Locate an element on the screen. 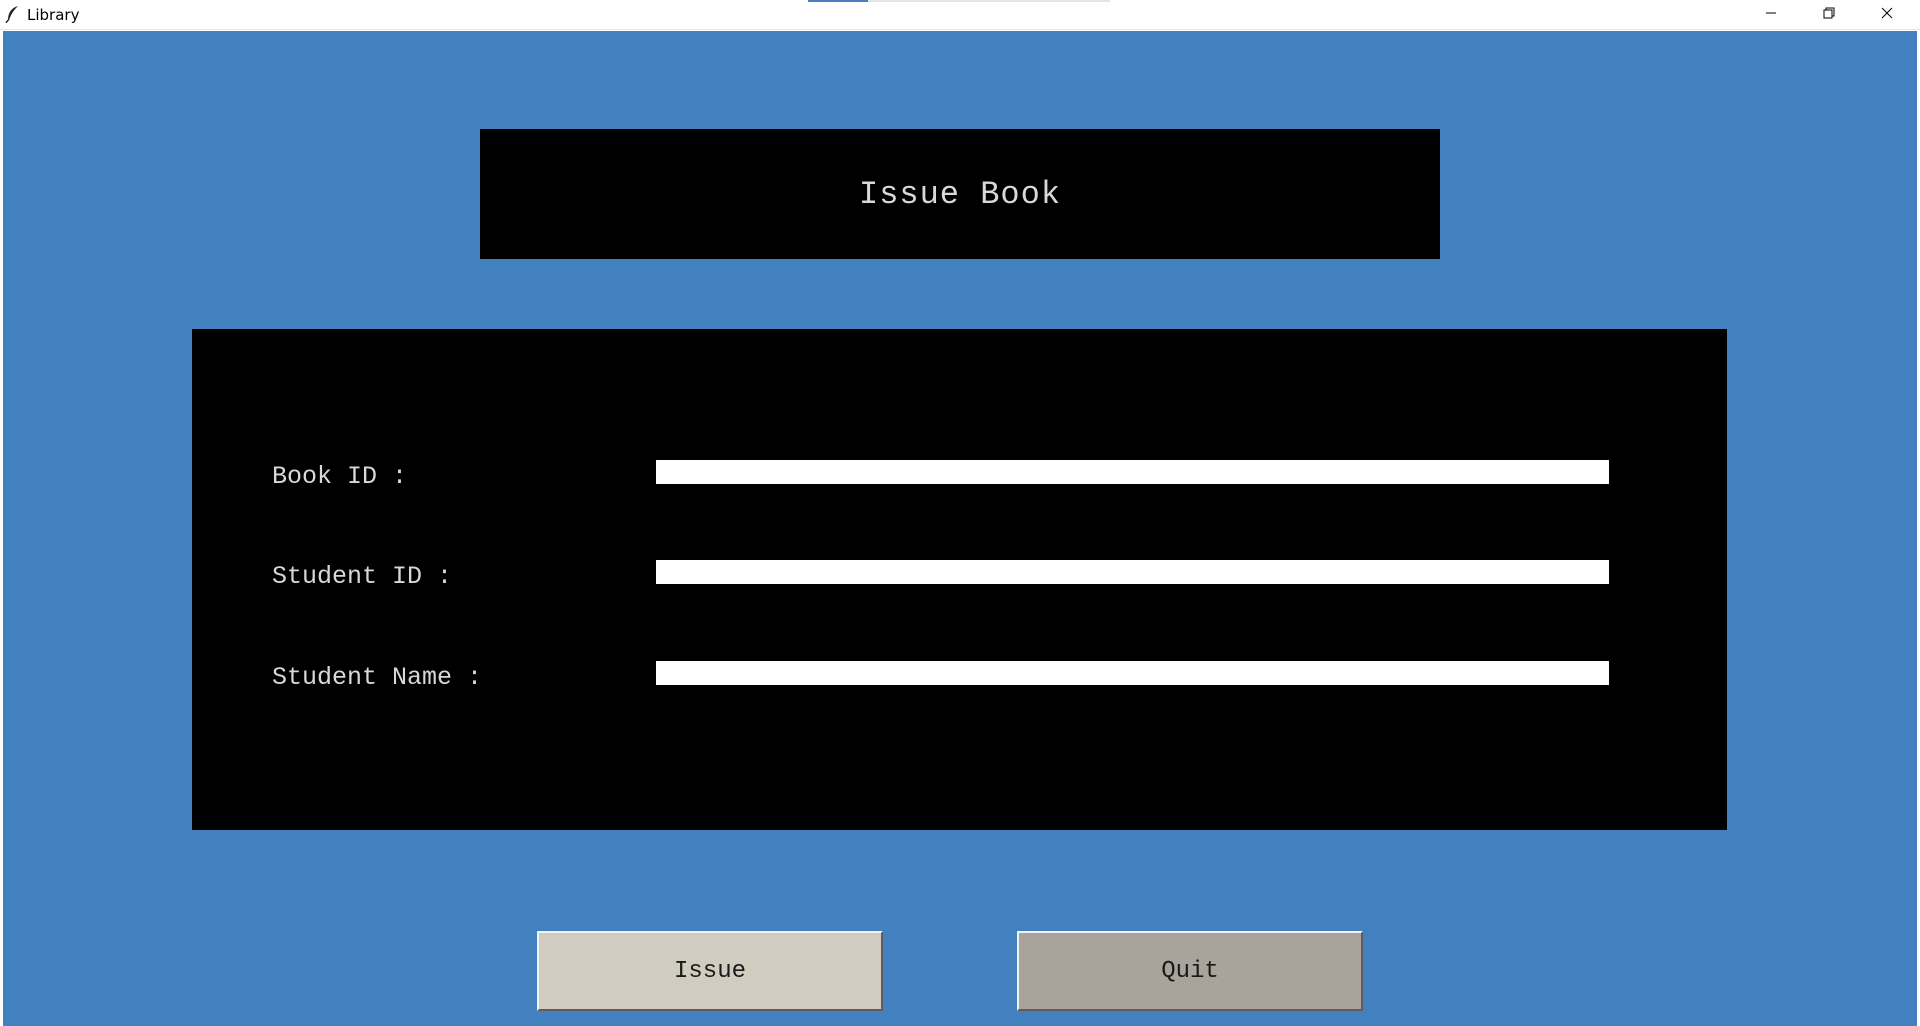  quit-button: Quit is located at coordinates (1190, 971).